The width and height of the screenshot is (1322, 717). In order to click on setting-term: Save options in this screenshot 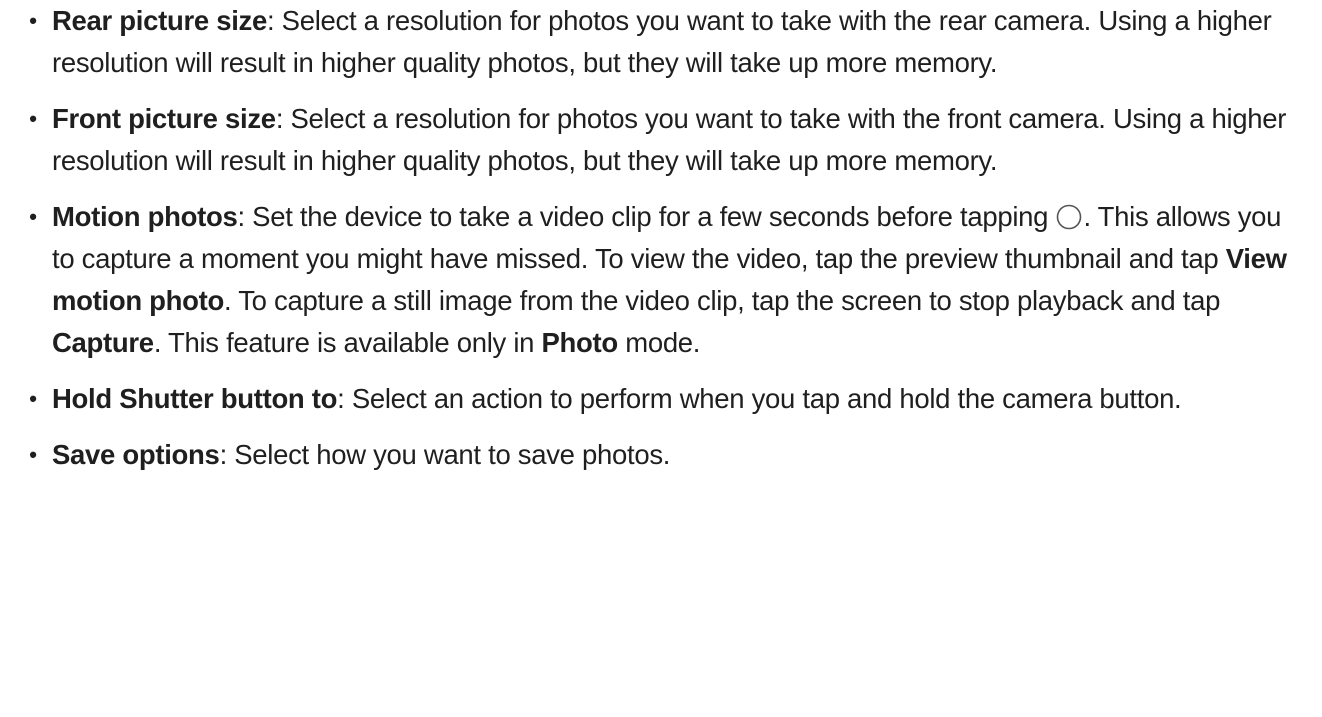, I will do `click(136, 454)`.